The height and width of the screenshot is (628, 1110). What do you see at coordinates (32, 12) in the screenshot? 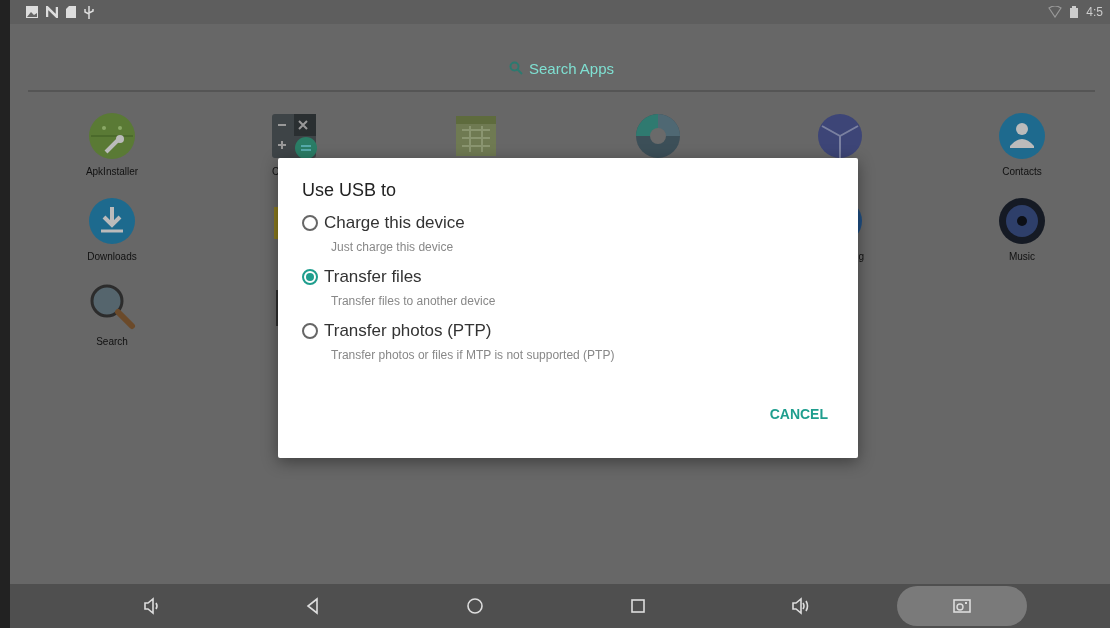
I see `image-icon` at bounding box center [32, 12].